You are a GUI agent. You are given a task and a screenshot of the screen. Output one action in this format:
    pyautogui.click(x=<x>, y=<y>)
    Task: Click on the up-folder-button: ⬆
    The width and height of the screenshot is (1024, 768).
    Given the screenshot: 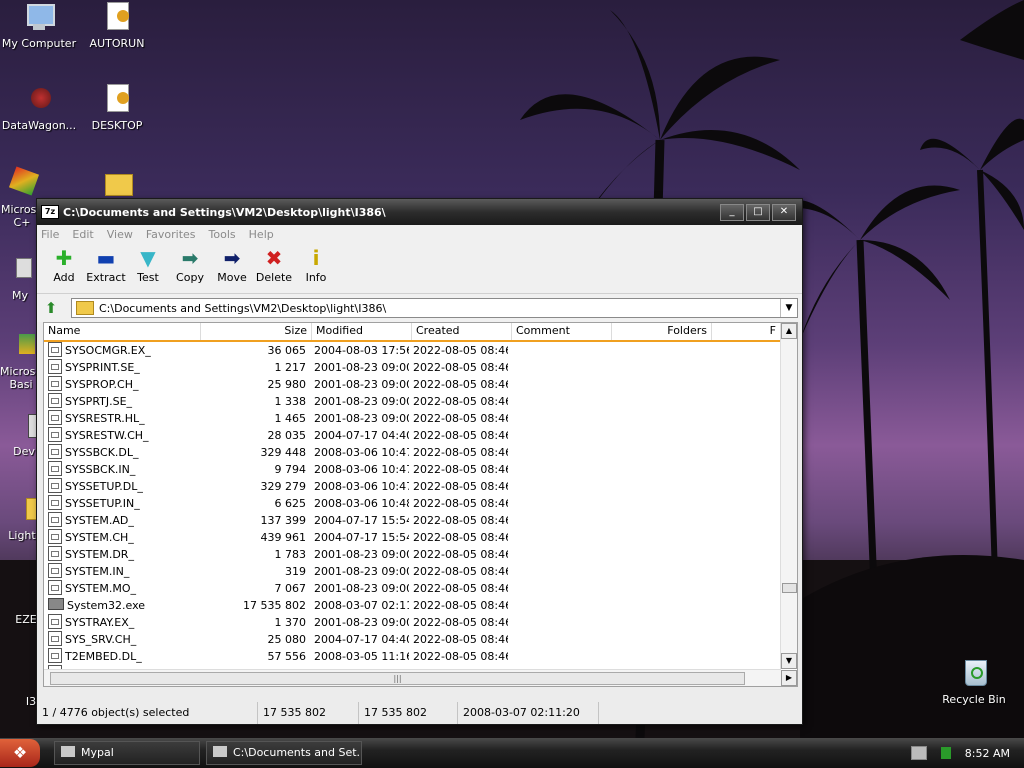 What is the action you would take?
    pyautogui.click(x=51, y=308)
    